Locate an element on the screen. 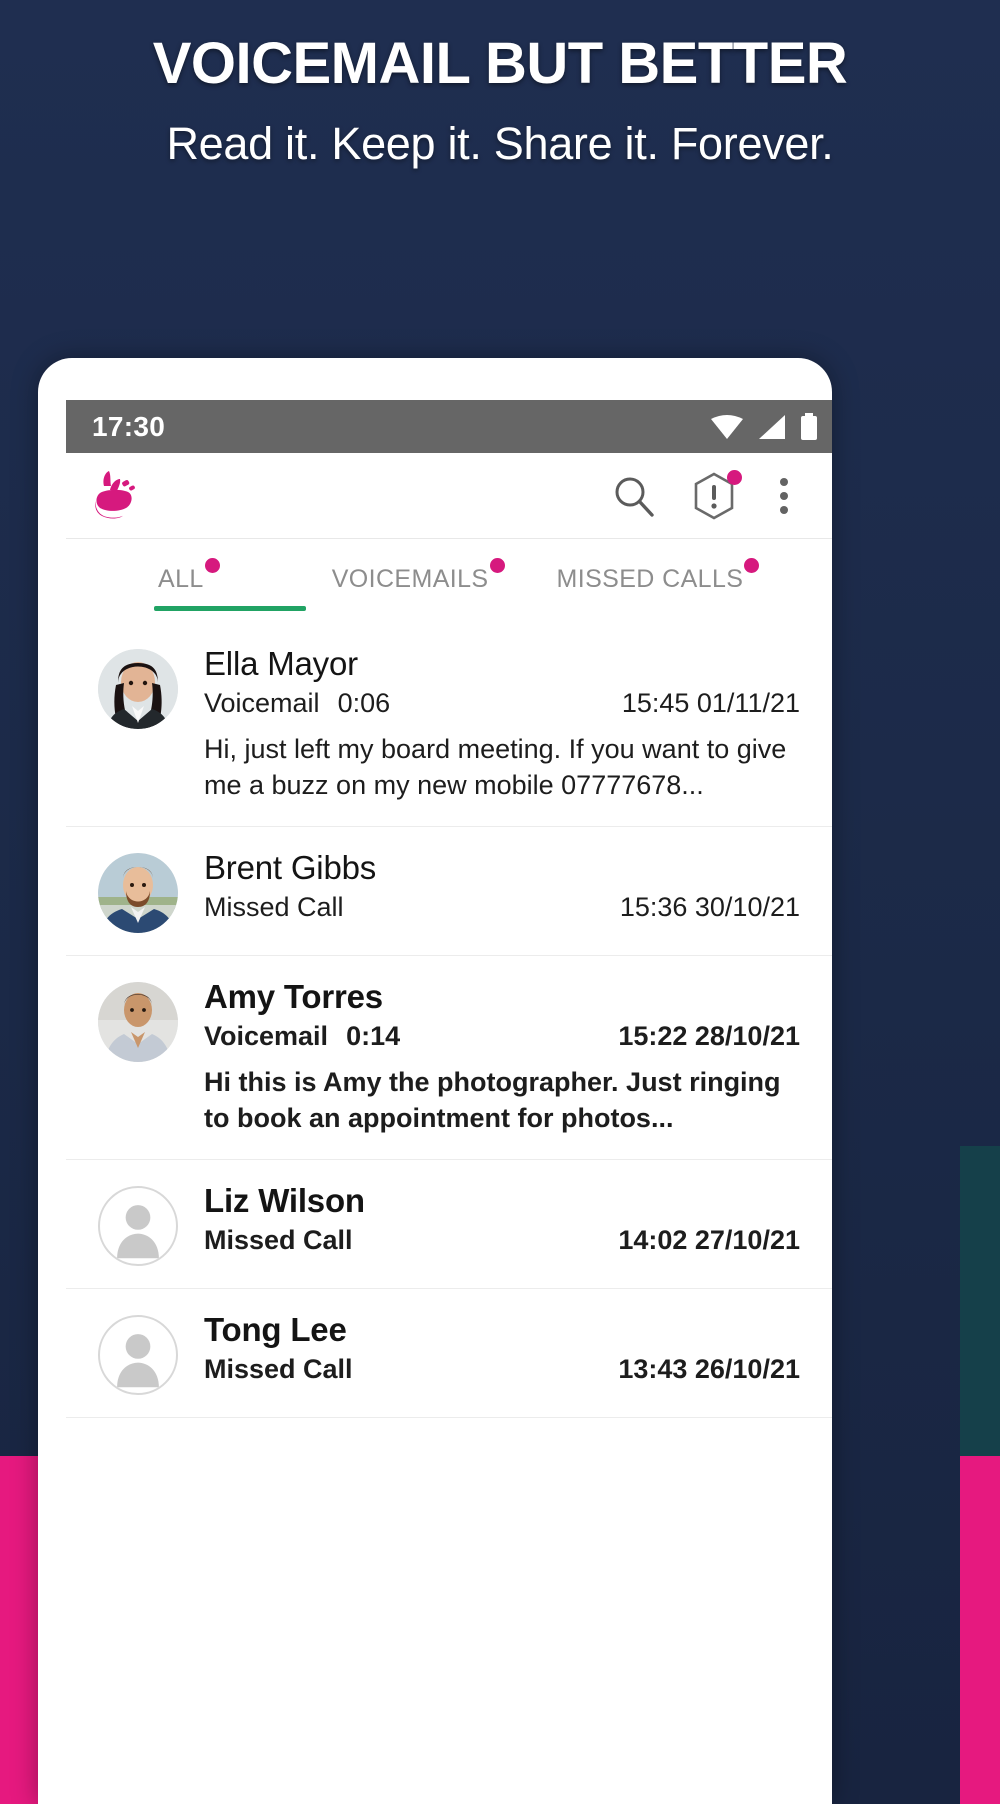 This screenshot has height=1804, width=1000. list-item-title-row: Tong Lee is located at coordinates (502, 1330).